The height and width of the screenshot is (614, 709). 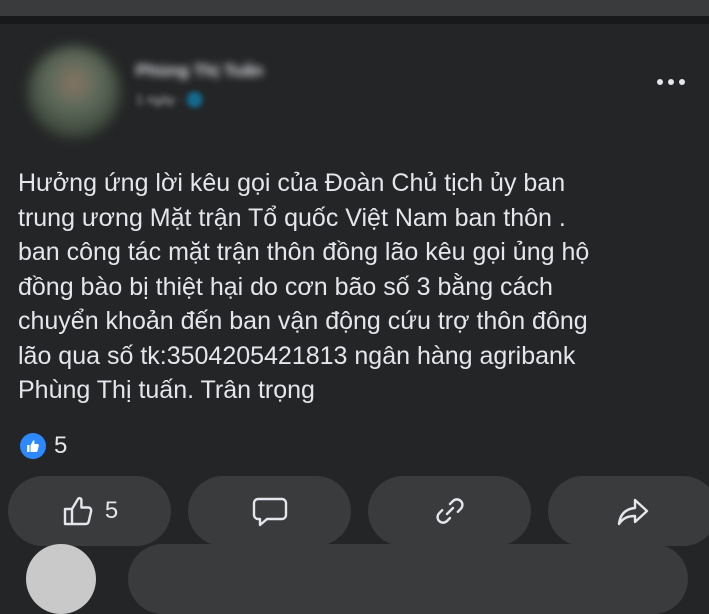 I want to click on more-icon, so click(x=671, y=82).